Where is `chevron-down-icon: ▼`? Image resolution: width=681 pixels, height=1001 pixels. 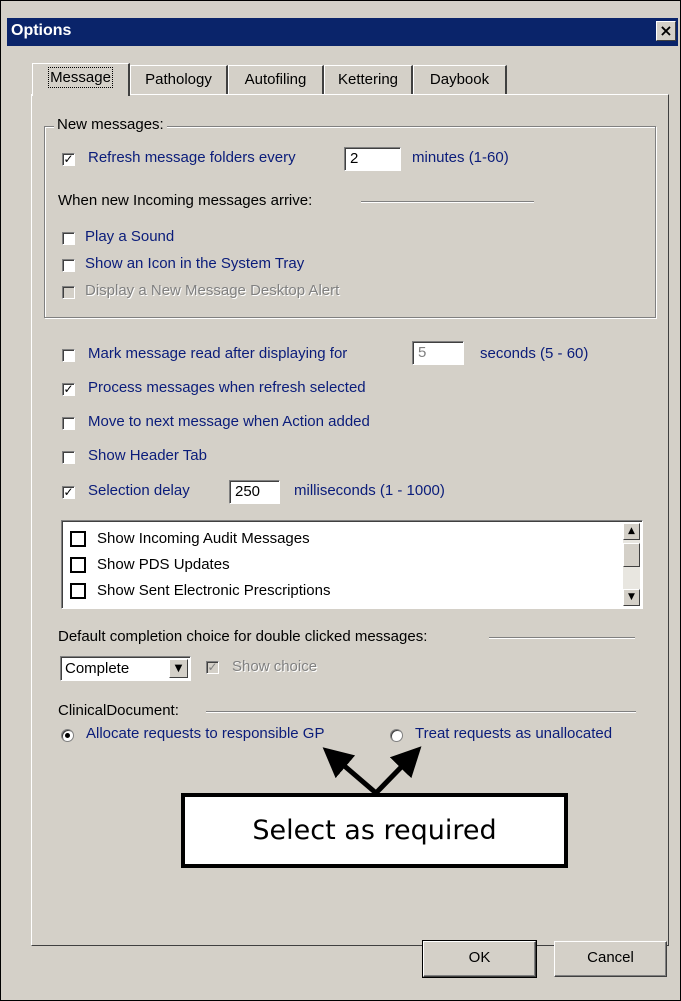 chevron-down-icon: ▼ is located at coordinates (178, 668).